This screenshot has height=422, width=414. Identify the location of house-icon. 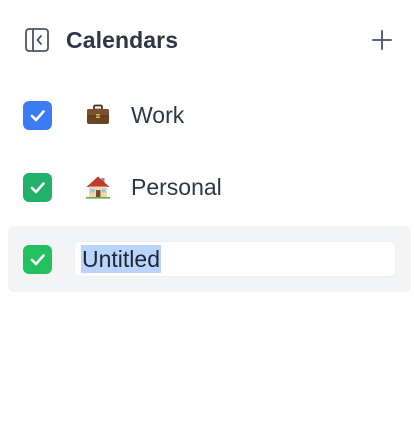
(98, 187).